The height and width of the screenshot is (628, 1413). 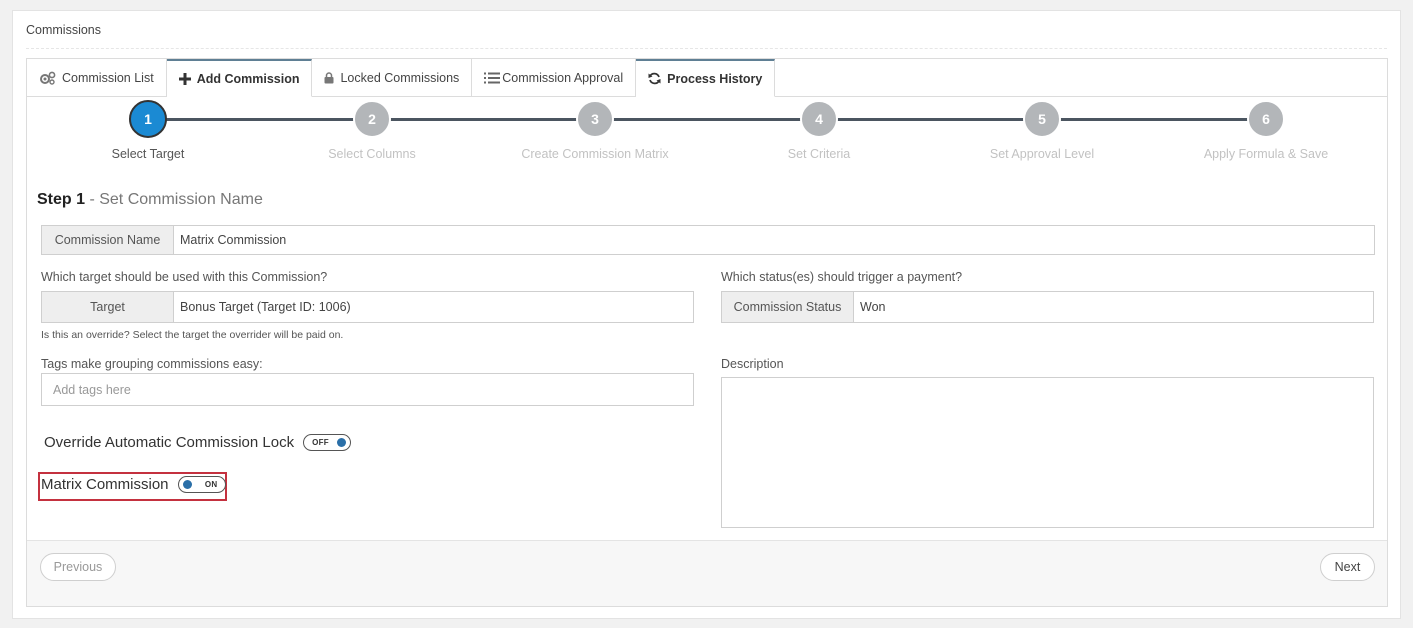 I want to click on description-textarea, so click(x=1047, y=452).